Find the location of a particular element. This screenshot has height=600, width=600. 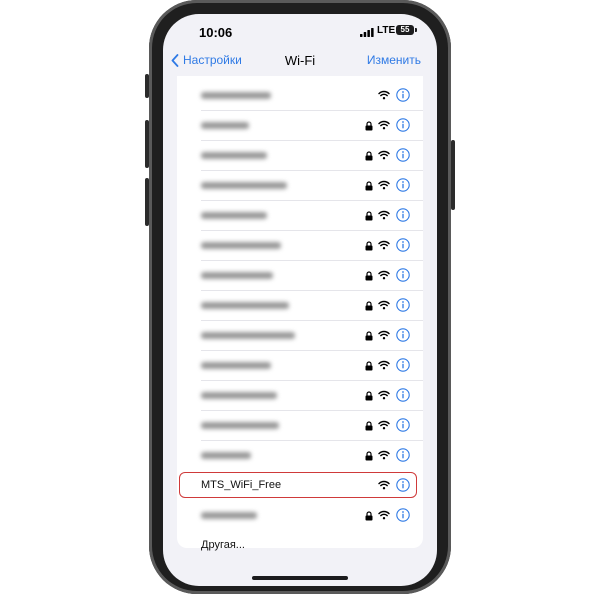

battery-icon: 55 is located at coordinates (406, 30).